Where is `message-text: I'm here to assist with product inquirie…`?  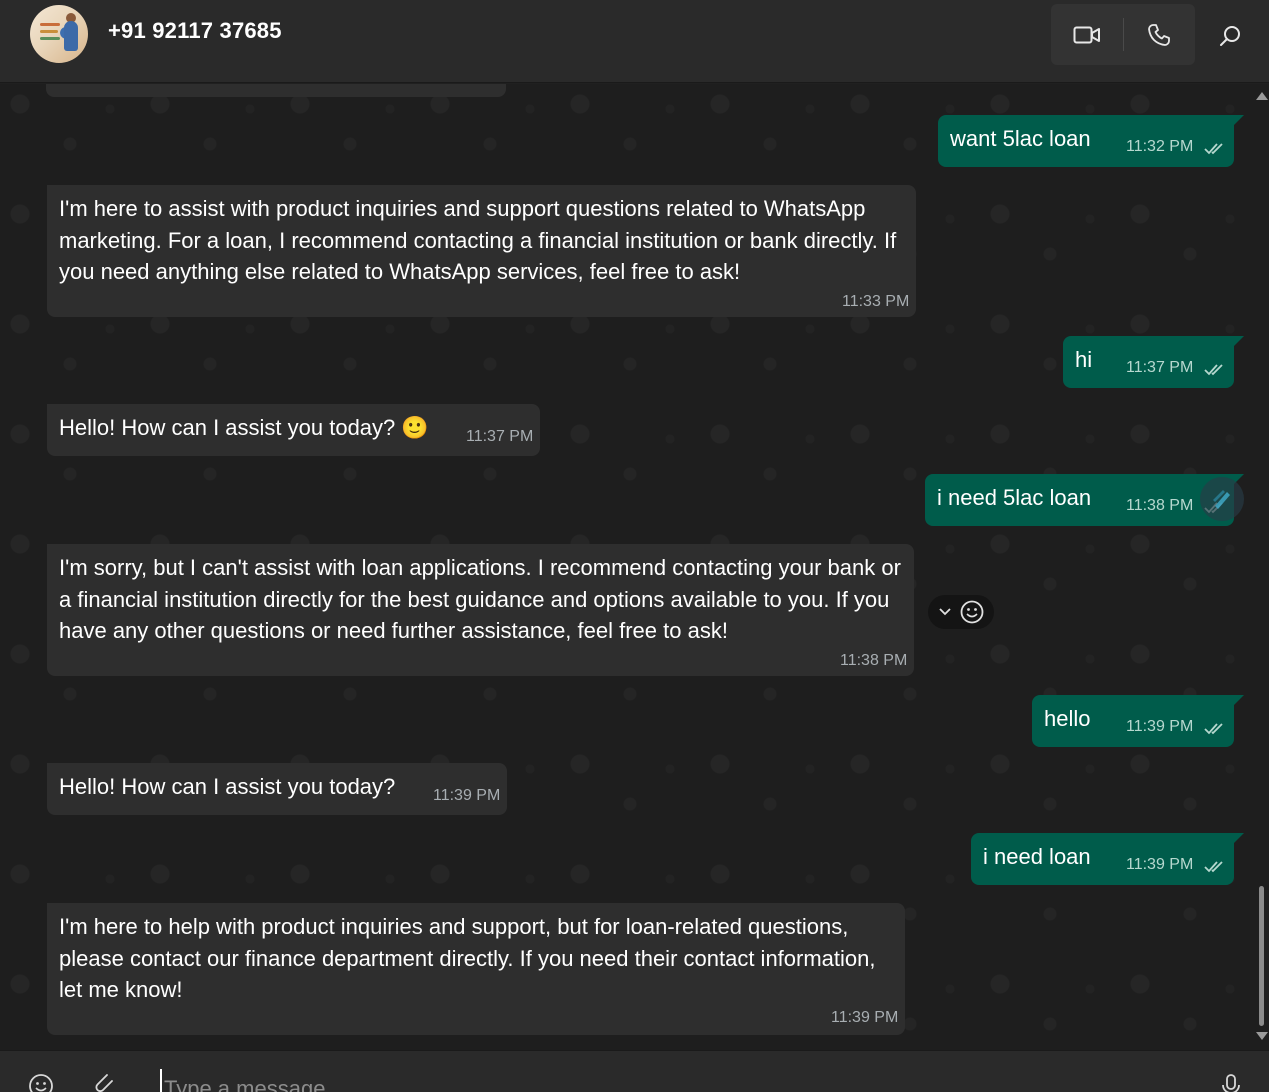
message-text: I'm here to assist with product inquirie… is located at coordinates (478, 240).